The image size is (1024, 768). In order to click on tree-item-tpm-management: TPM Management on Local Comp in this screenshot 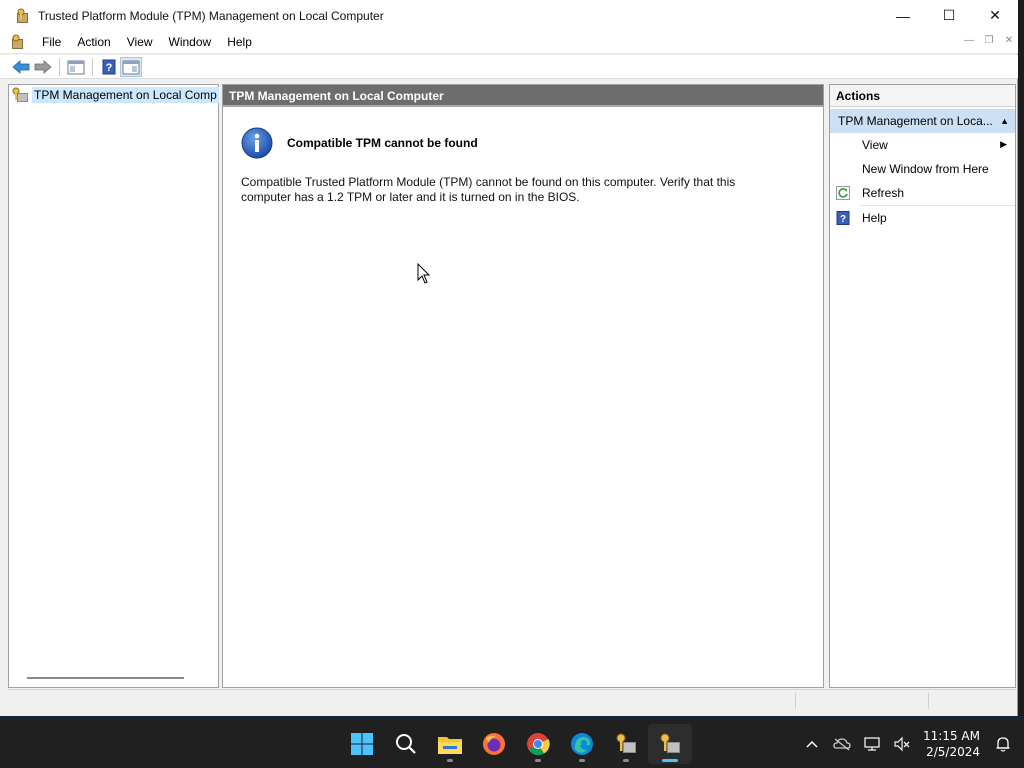, I will do `click(115, 95)`.